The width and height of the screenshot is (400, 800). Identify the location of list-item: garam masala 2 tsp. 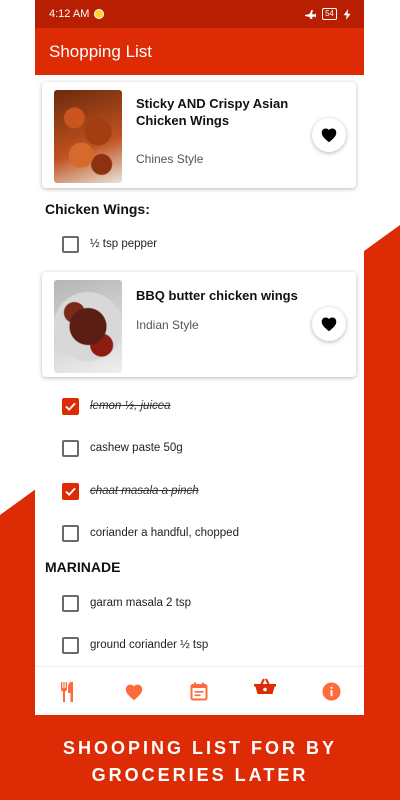
(208, 603).